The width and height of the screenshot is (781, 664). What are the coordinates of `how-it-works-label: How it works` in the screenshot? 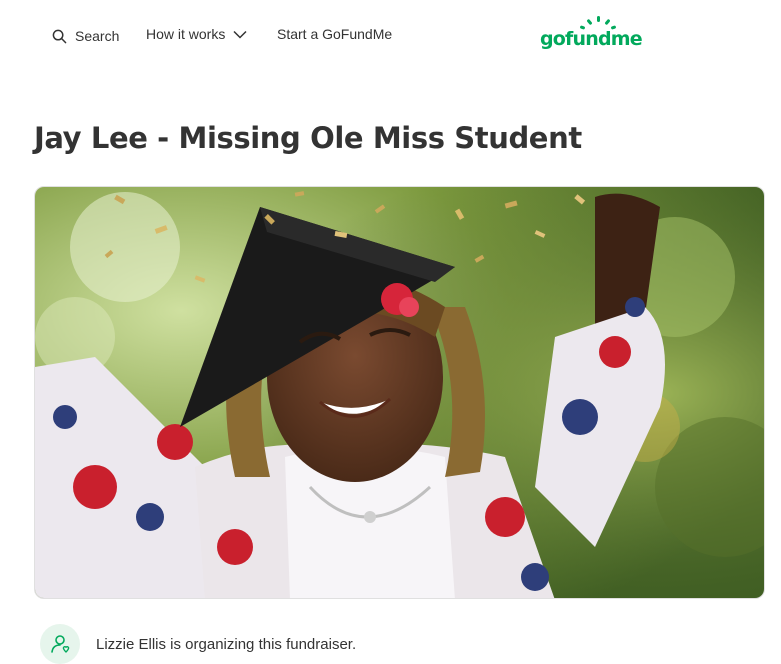 It's located at (186, 34).